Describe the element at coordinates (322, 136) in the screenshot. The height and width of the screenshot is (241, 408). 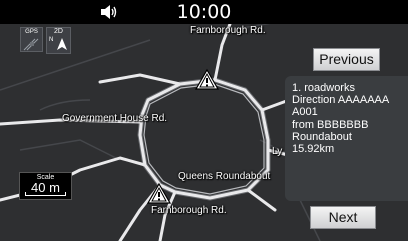
I see `info-location: Roundabout` at that location.